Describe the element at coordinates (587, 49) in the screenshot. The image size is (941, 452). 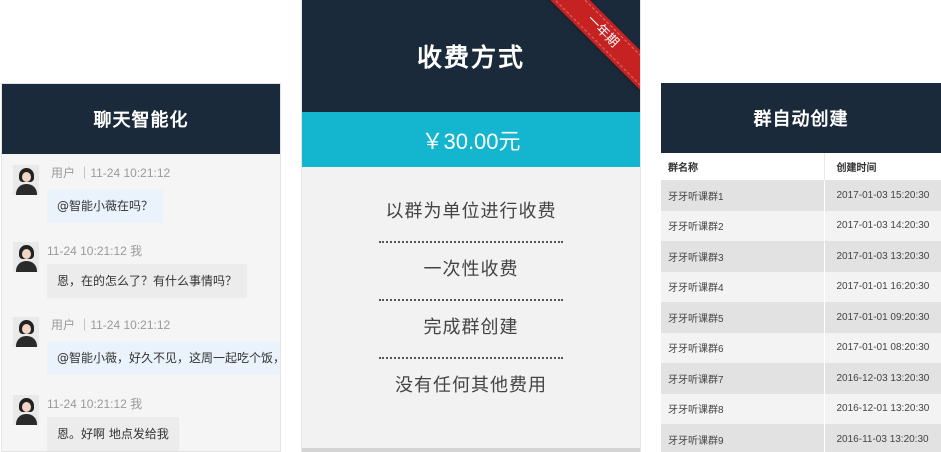
I see `plan-ribbon: 一年期` at that location.